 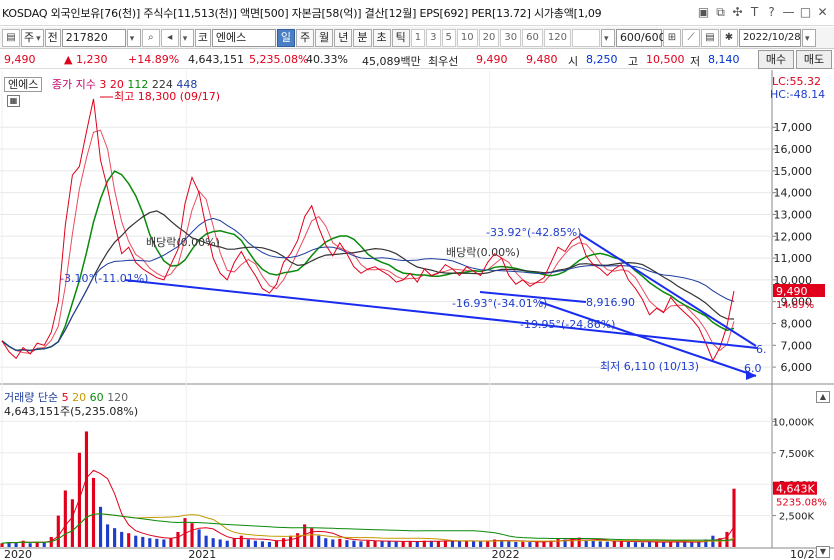 I want to click on trend-label-2: -16.93°(-34.01%), so click(x=499, y=303).